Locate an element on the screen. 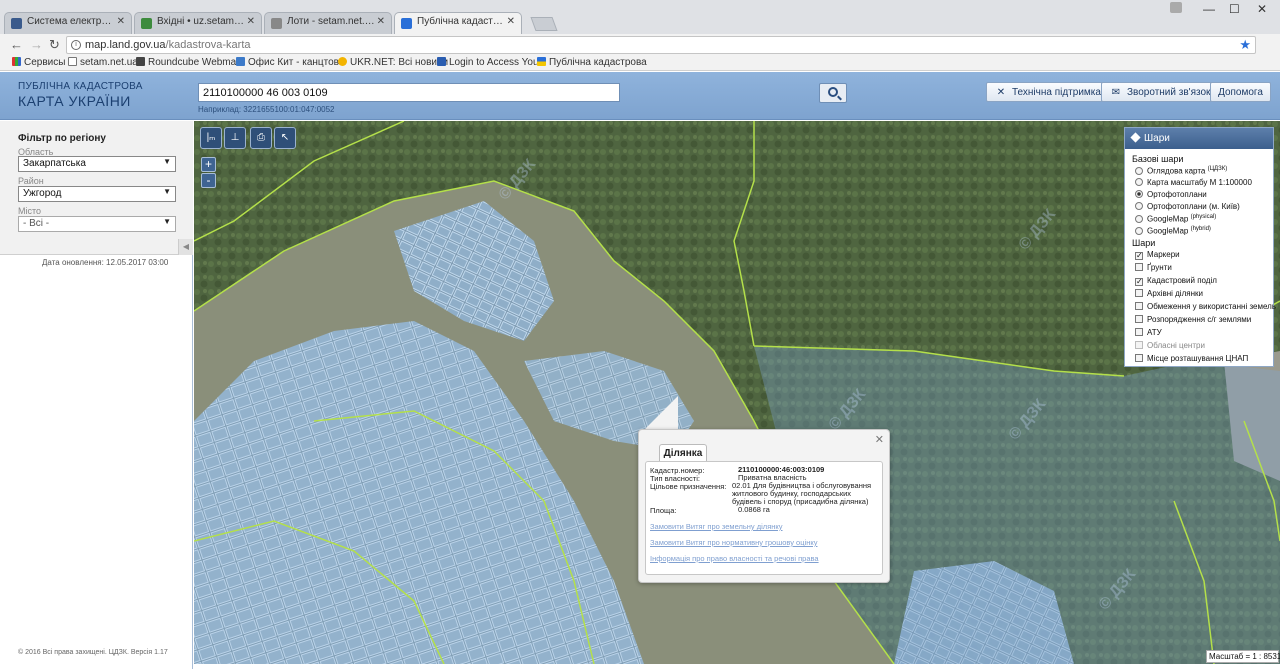 The image size is (1280, 669). layers-header: Шари is located at coordinates (1199, 138).